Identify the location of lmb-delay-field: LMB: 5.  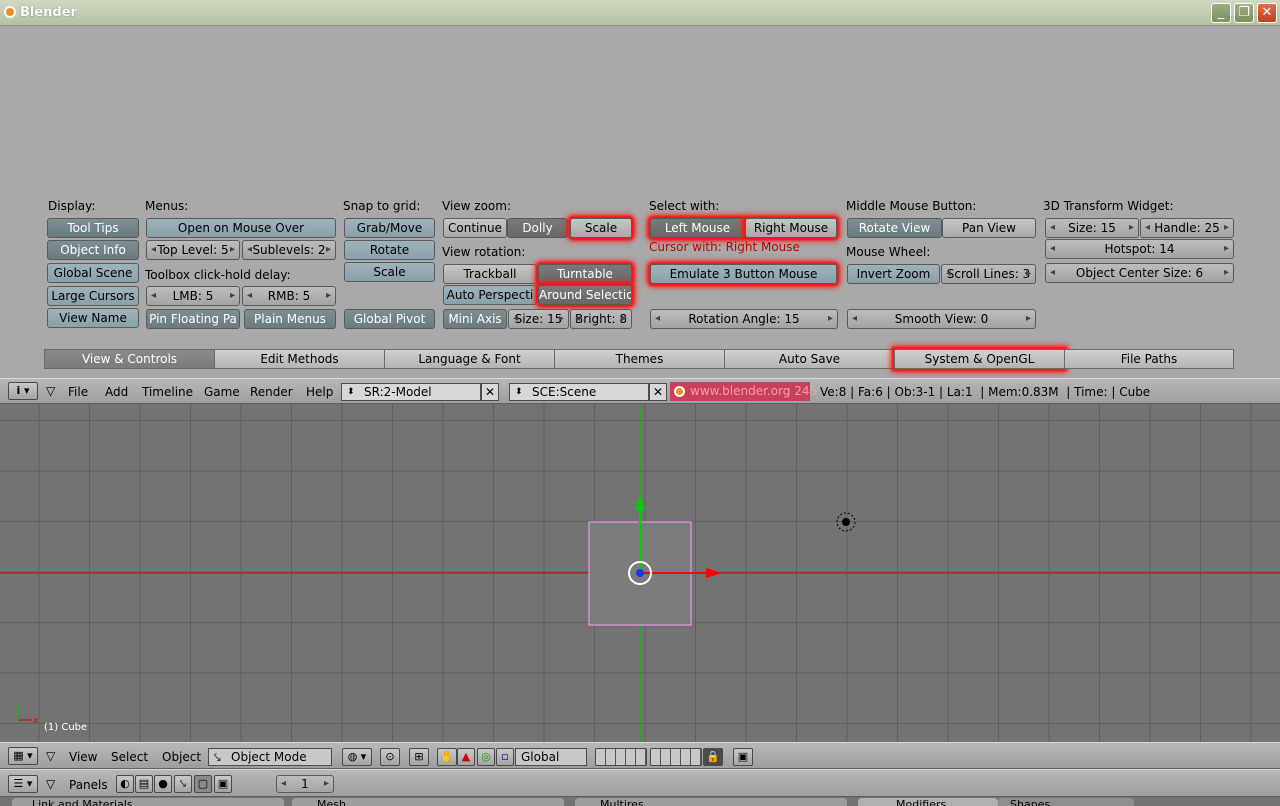
(193, 296).